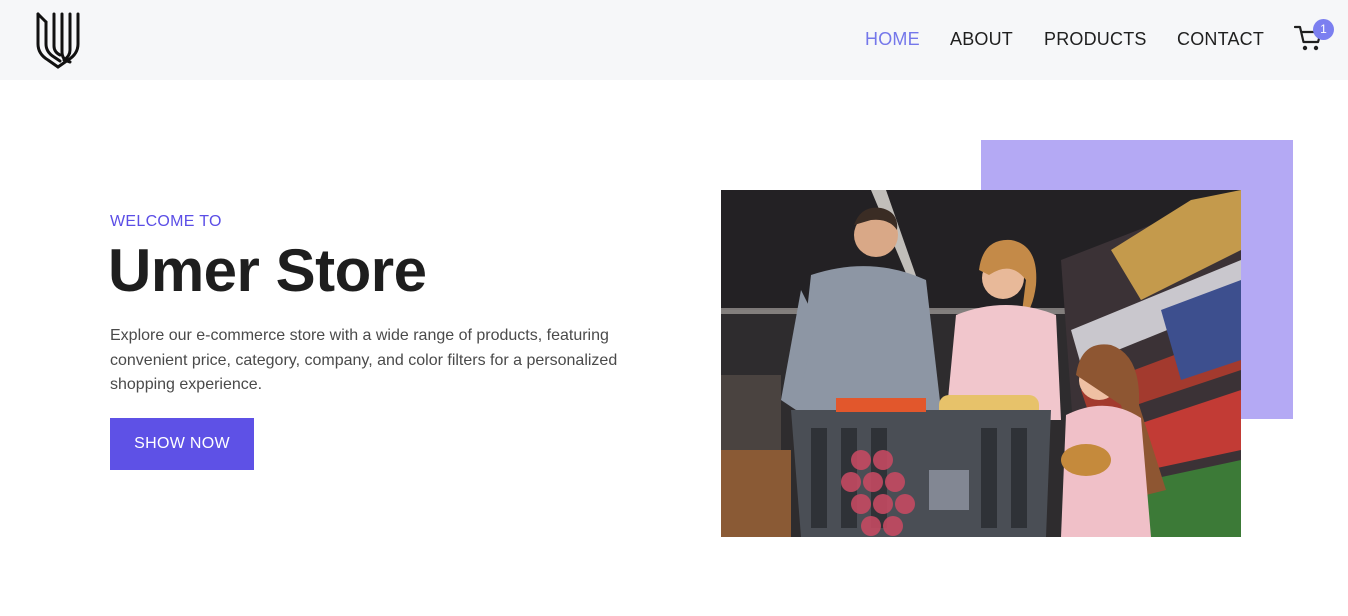 The width and height of the screenshot is (1348, 616). What do you see at coordinates (267, 270) in the screenshot?
I see `hero-title: Umer Store` at bounding box center [267, 270].